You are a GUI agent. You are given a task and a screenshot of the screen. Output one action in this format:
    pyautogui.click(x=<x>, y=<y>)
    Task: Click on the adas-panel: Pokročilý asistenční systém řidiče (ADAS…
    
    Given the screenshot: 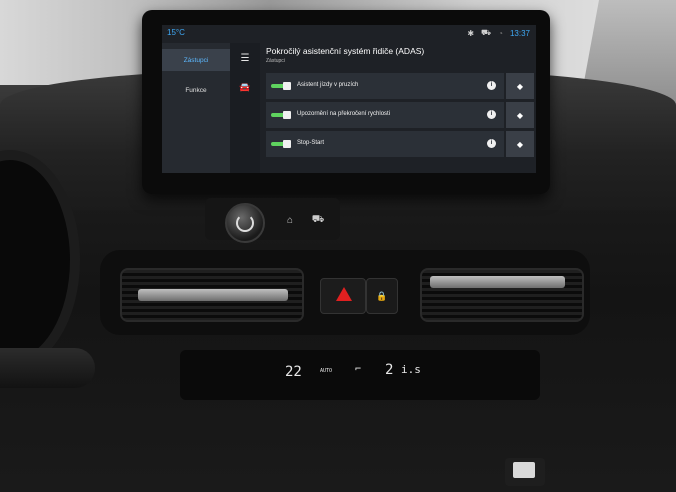 What is the action you would take?
    pyautogui.click(x=398, y=108)
    